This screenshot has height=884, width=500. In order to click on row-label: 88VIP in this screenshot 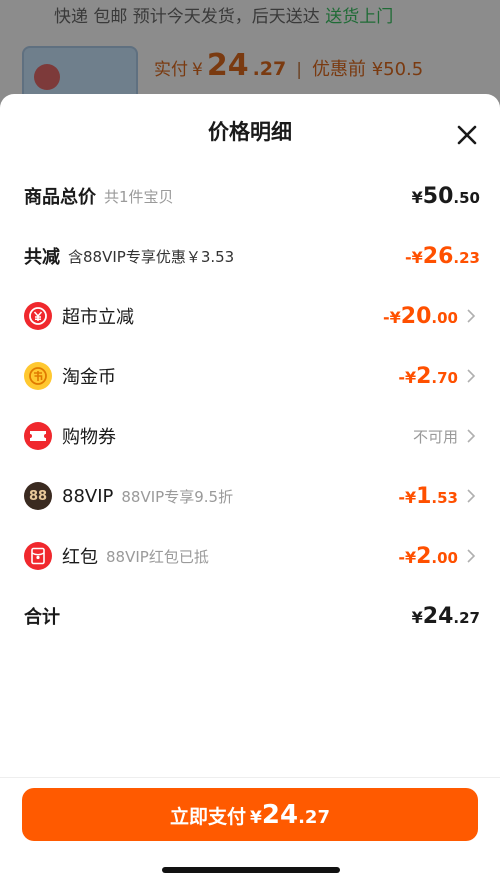, I will do `click(88, 496)`.